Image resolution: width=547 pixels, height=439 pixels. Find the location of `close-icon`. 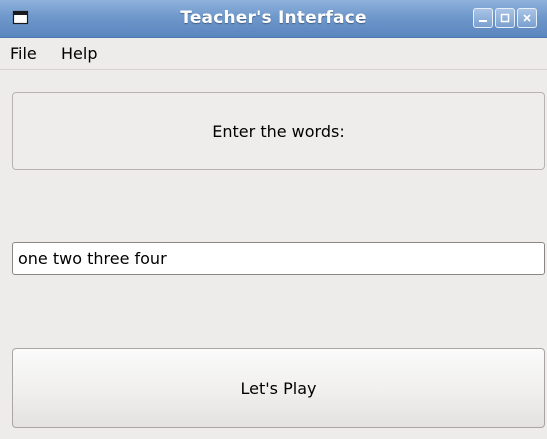

close-icon is located at coordinates (527, 18).